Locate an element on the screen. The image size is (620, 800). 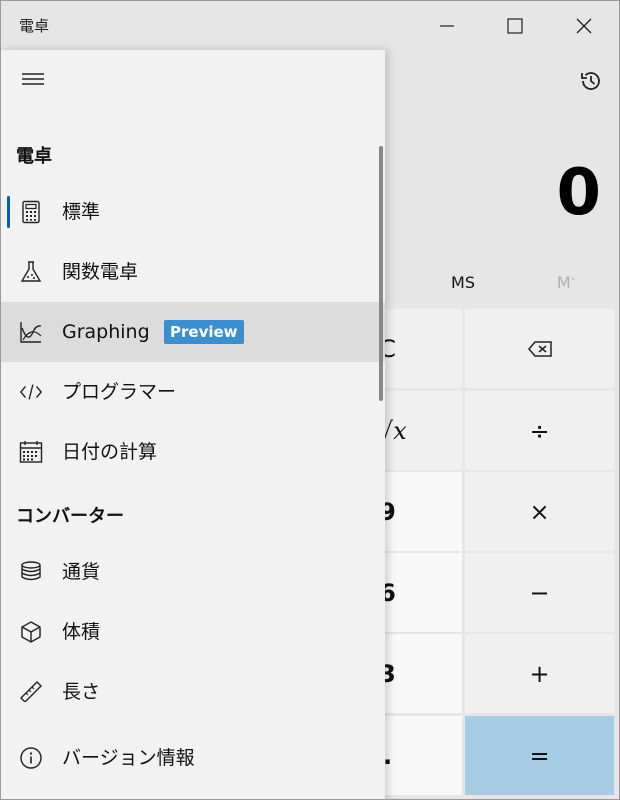
code-icon is located at coordinates (31, 392).